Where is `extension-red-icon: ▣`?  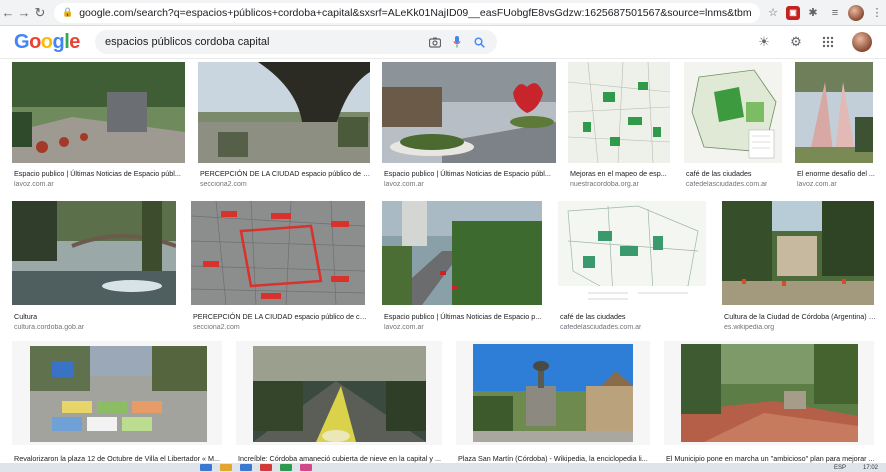 extension-red-icon: ▣ is located at coordinates (793, 12).